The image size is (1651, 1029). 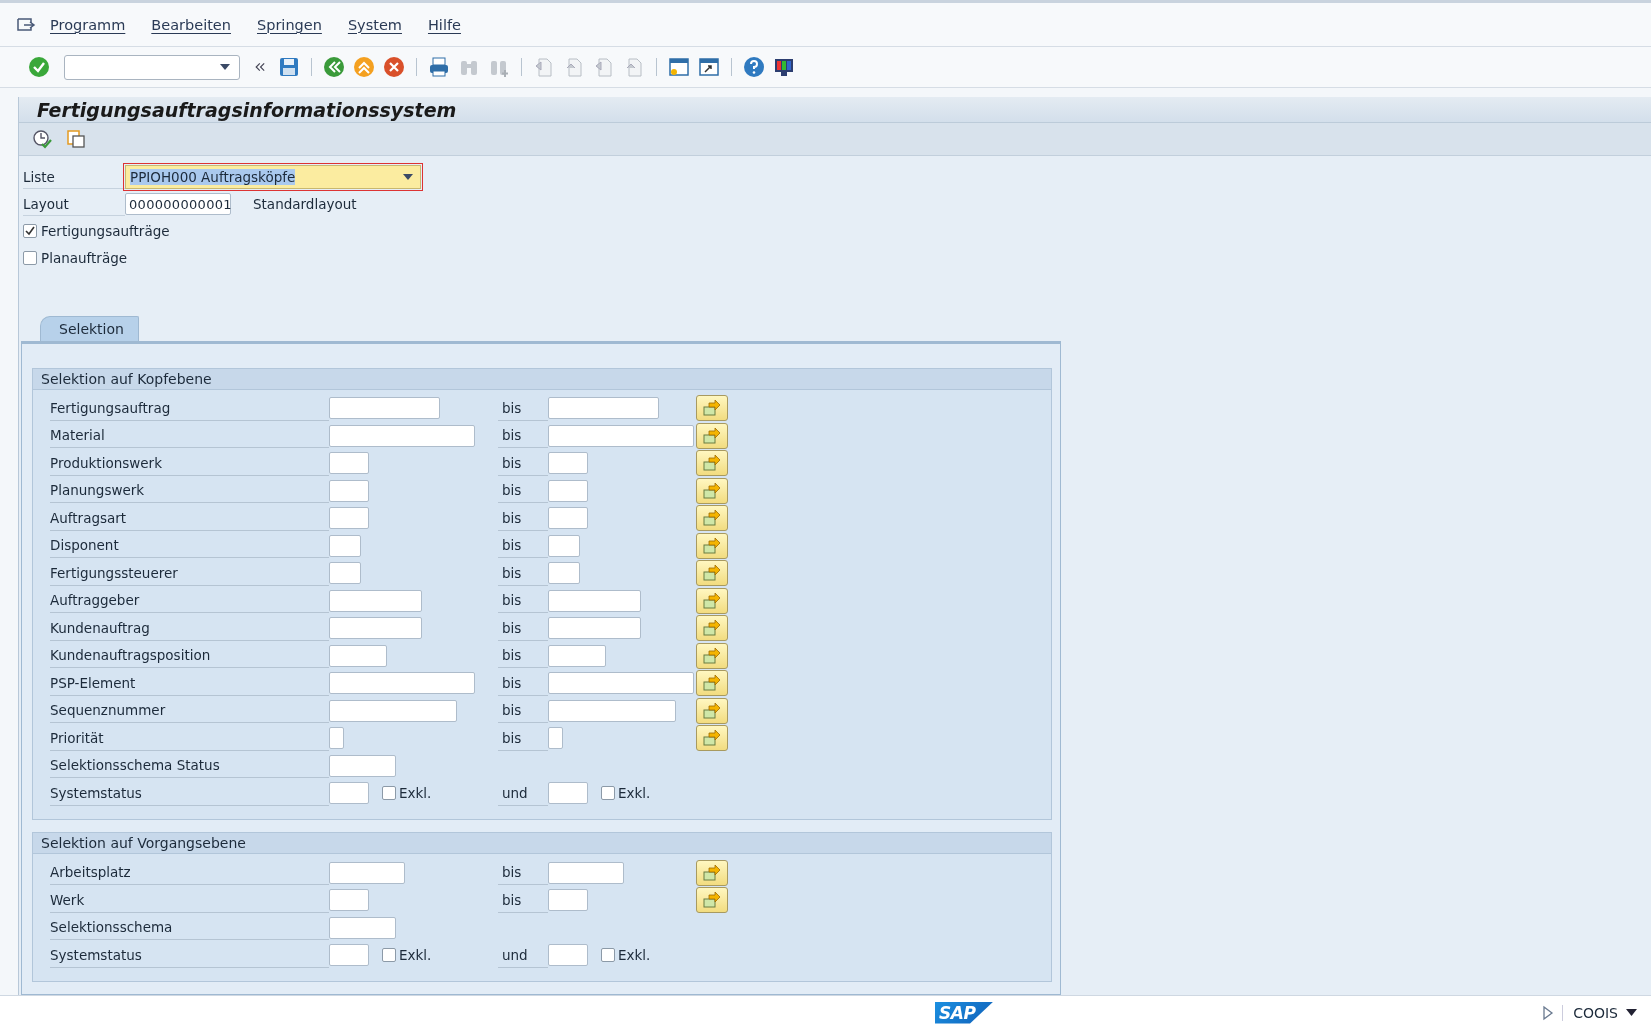 What do you see at coordinates (439, 67) in the screenshot?
I see `print-icon` at bounding box center [439, 67].